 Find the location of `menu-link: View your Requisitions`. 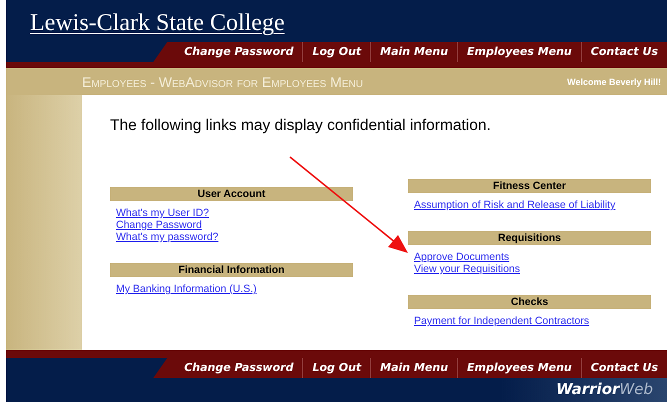

menu-link: View your Requisitions is located at coordinates (467, 269).